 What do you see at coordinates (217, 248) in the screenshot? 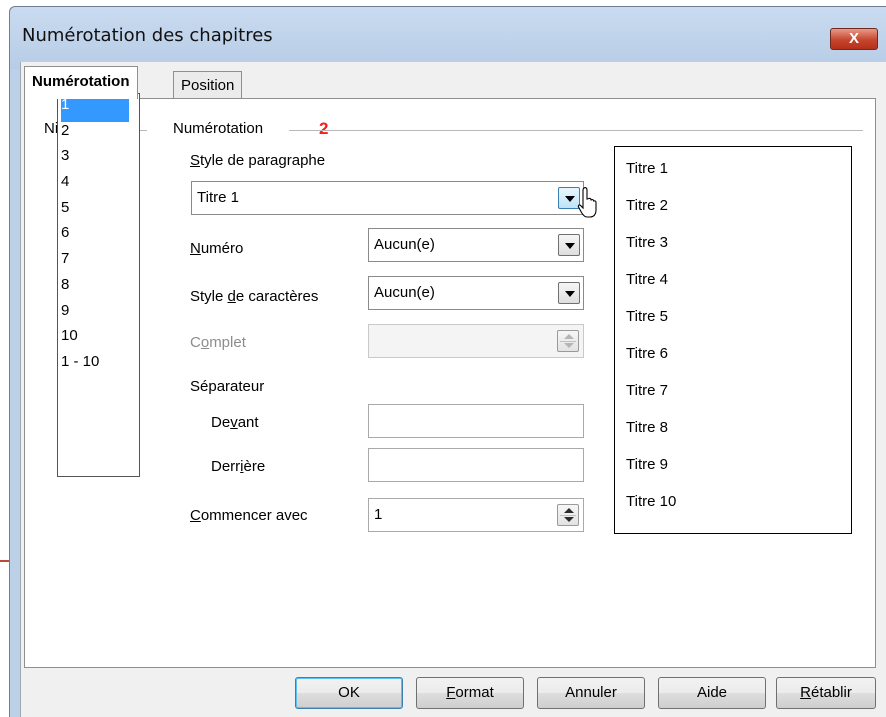
I see `number-label: Numéro` at bounding box center [217, 248].